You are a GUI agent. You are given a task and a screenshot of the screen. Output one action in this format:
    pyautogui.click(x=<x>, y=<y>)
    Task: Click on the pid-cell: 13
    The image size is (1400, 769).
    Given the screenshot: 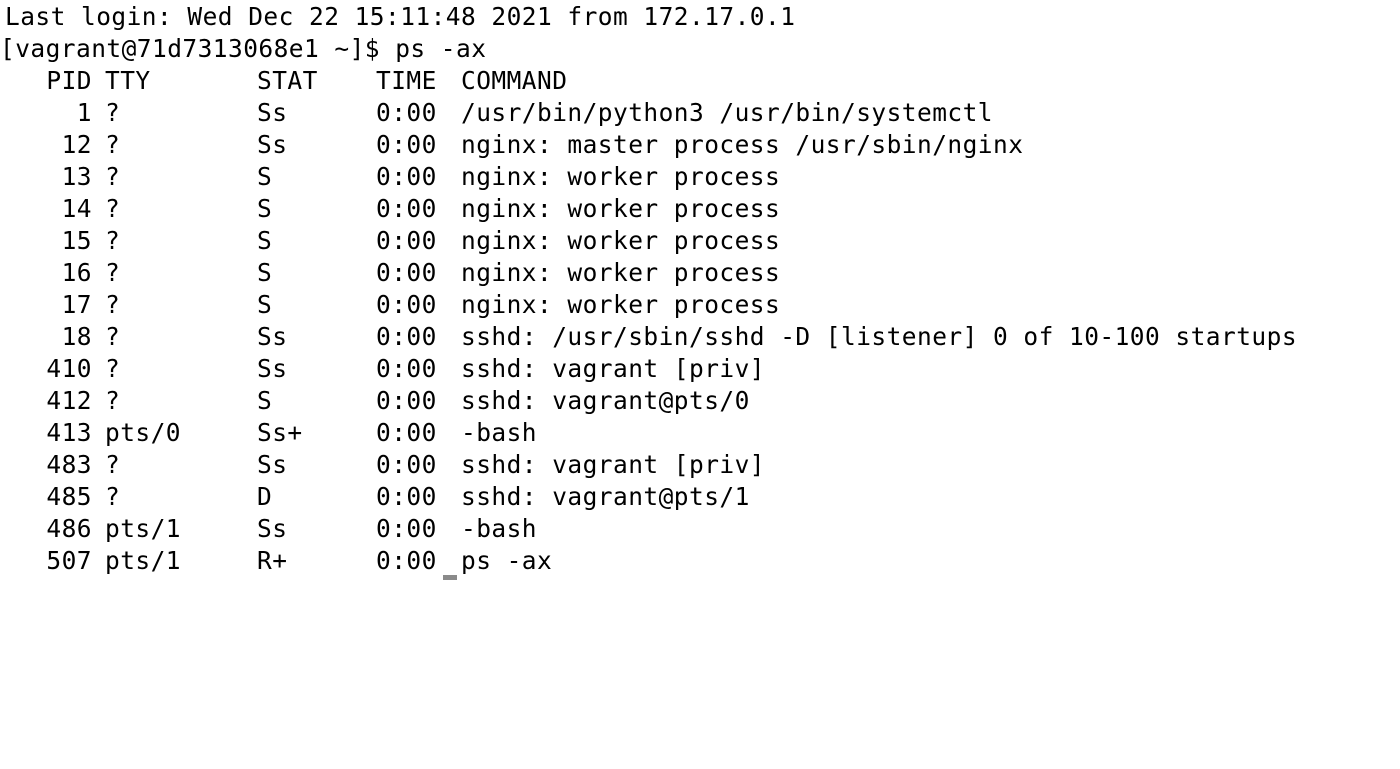 What is the action you would take?
    pyautogui.click(x=76, y=176)
    